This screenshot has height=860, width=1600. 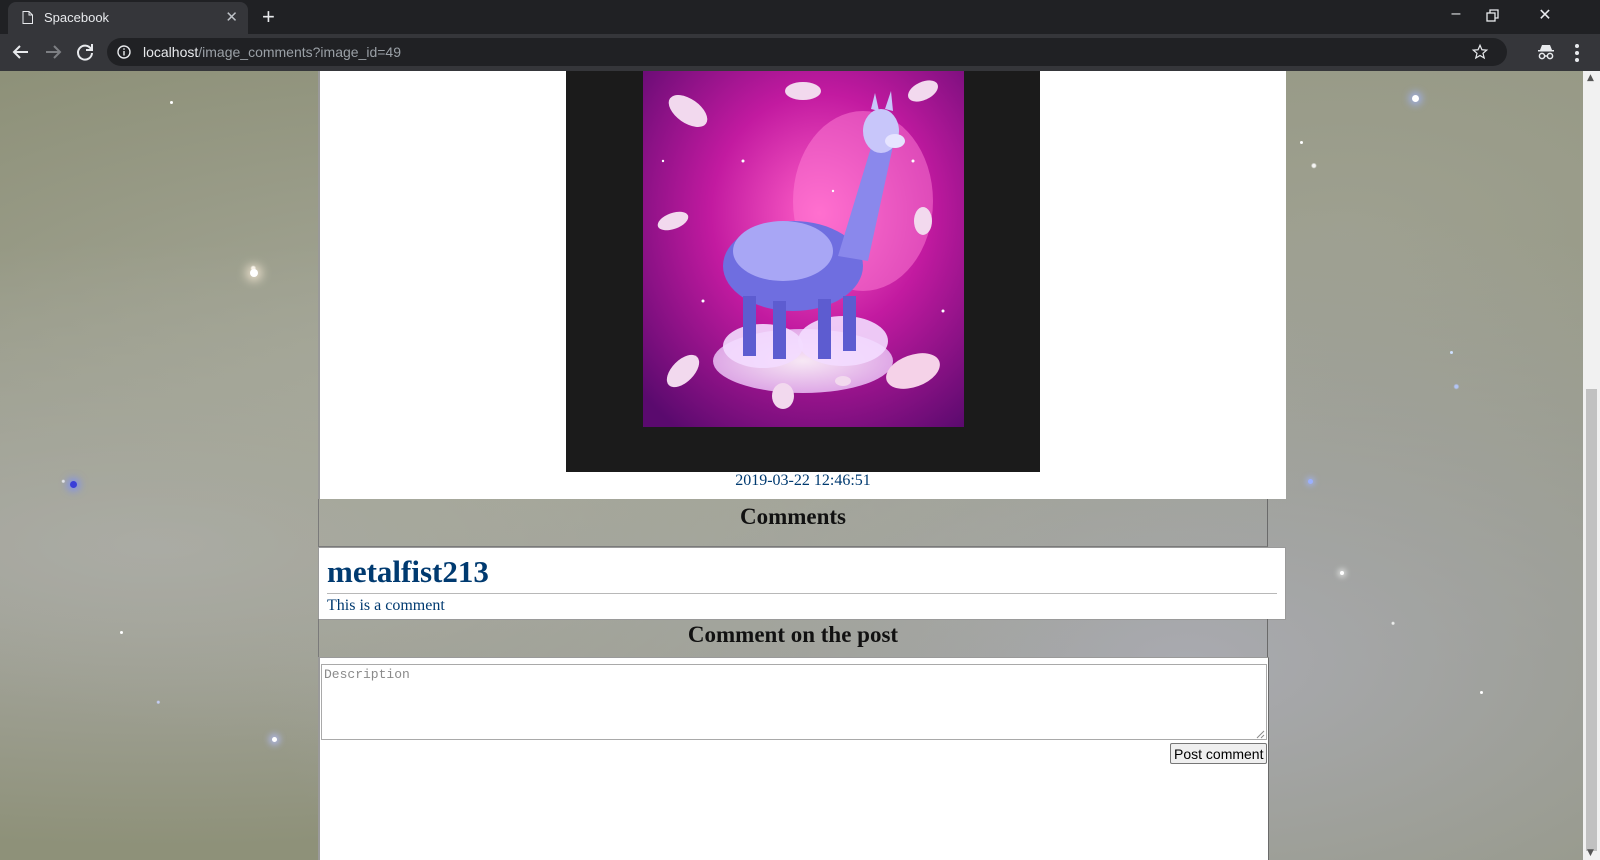 I want to click on incognito-icon, so click(x=1546, y=52).